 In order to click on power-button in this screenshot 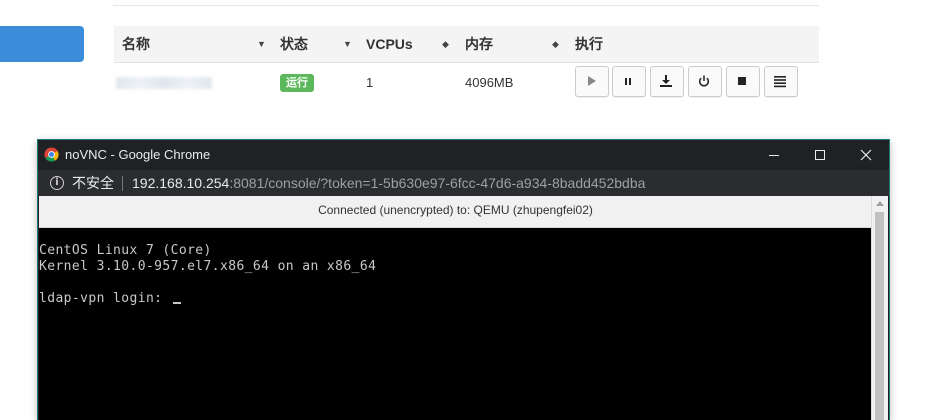, I will do `click(705, 81)`.